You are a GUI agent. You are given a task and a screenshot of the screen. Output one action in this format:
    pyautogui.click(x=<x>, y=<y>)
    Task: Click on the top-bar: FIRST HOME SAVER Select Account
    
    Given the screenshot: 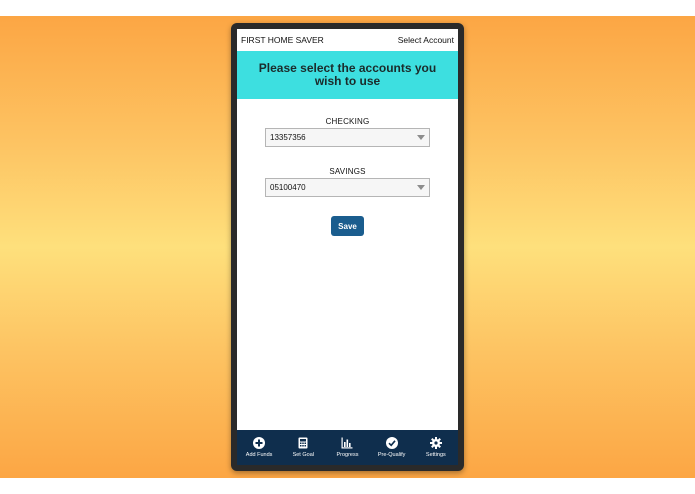 What is the action you would take?
    pyautogui.click(x=347, y=40)
    